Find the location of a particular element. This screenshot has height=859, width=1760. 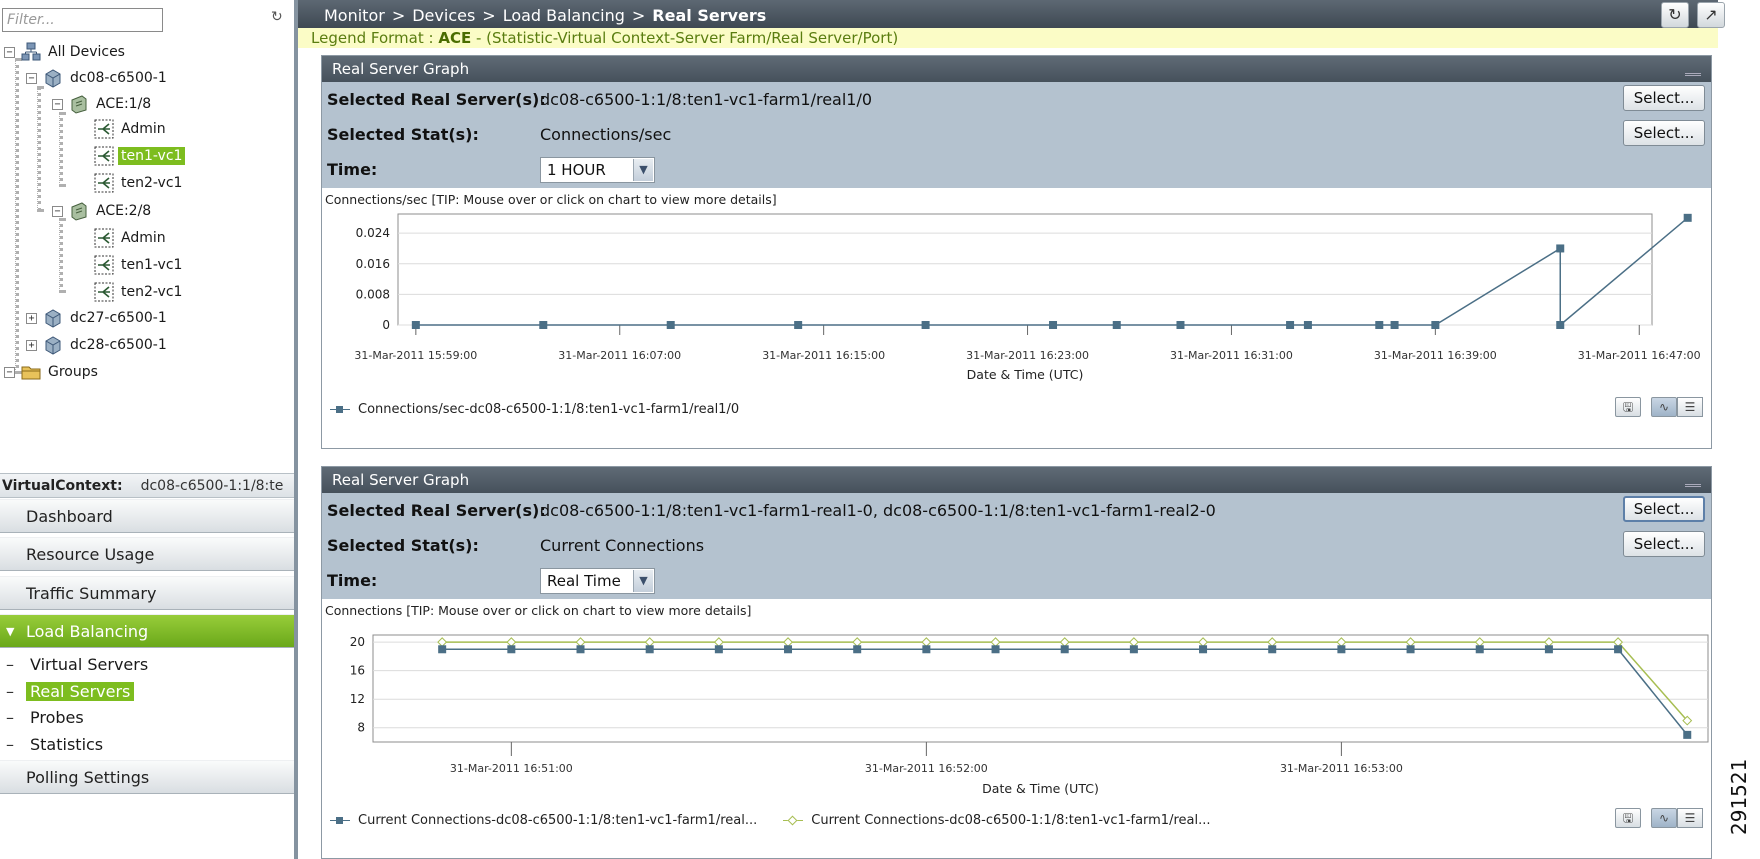

breadcrumb-monitor: Monitor is located at coordinates (354, 15).